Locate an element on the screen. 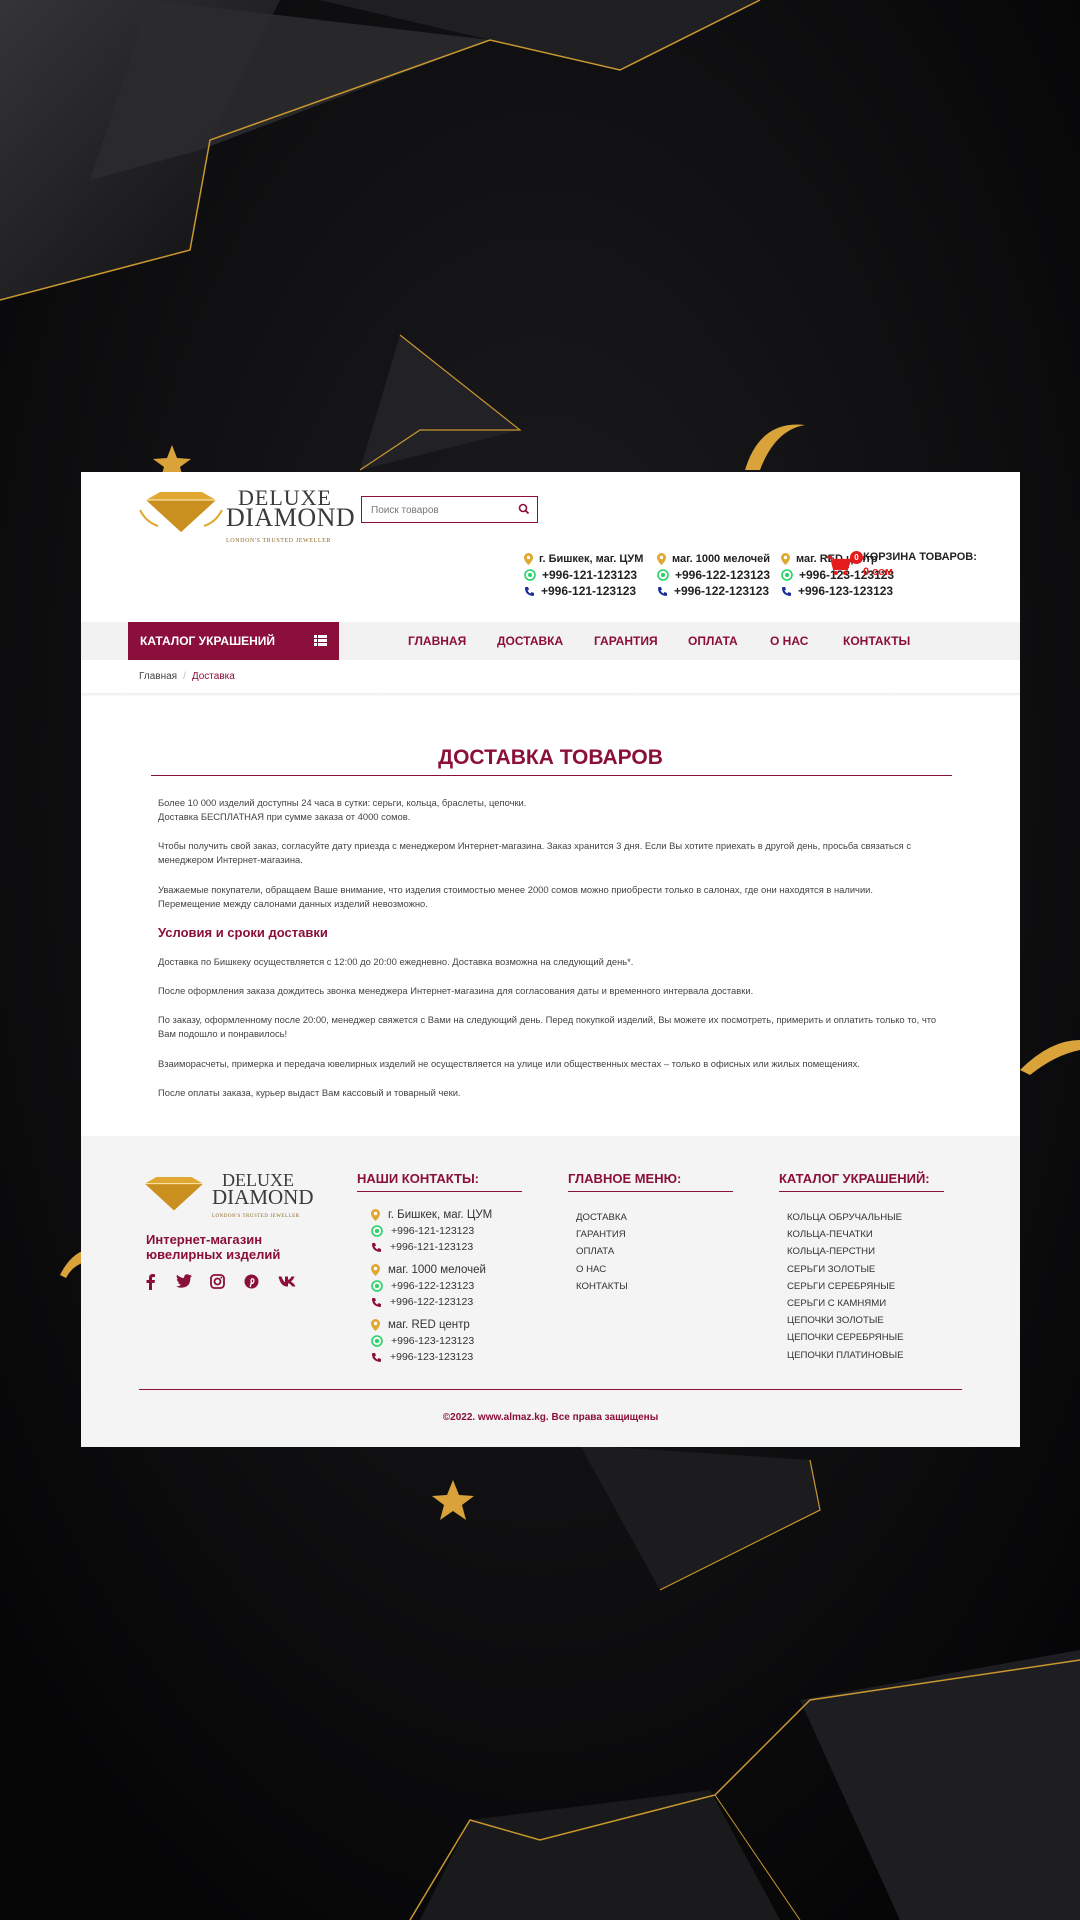  store-2-name: маг. 1000 мелочей is located at coordinates (721, 559).